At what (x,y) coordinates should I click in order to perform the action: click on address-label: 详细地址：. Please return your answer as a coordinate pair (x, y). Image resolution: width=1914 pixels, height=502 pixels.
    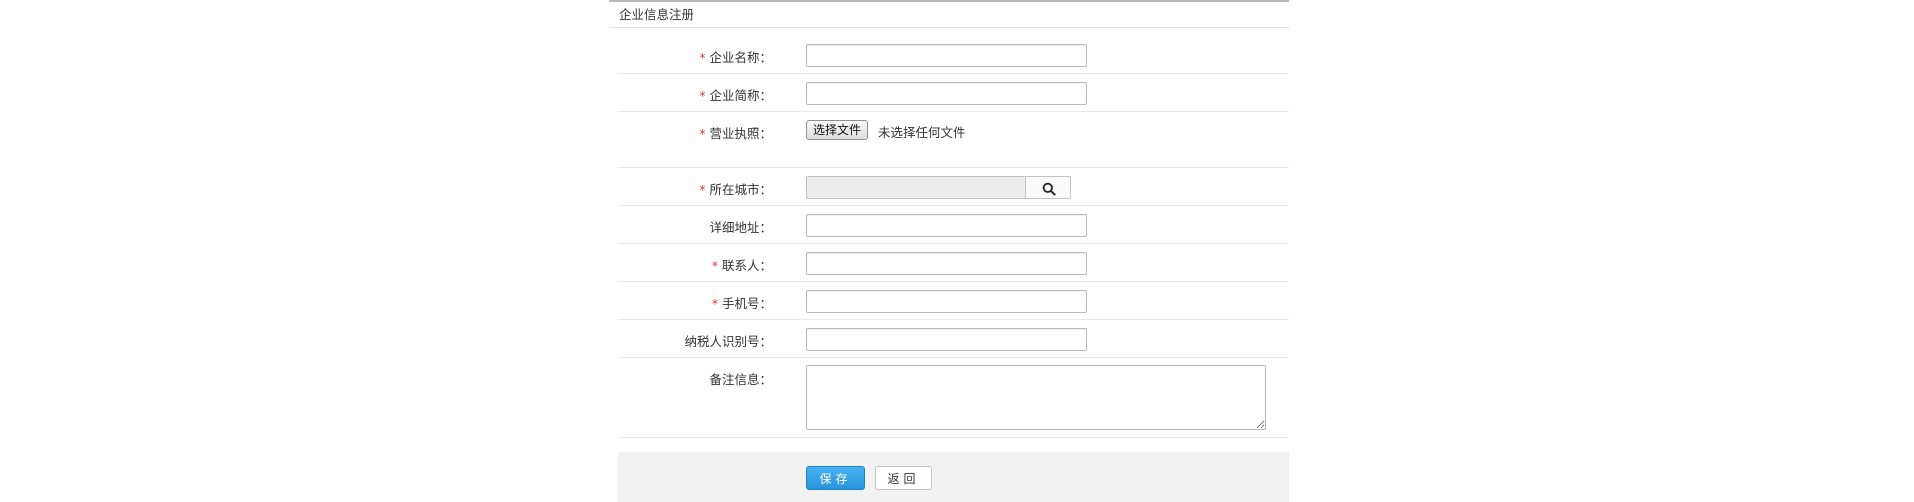
    Looking at the image, I should click on (740, 227).